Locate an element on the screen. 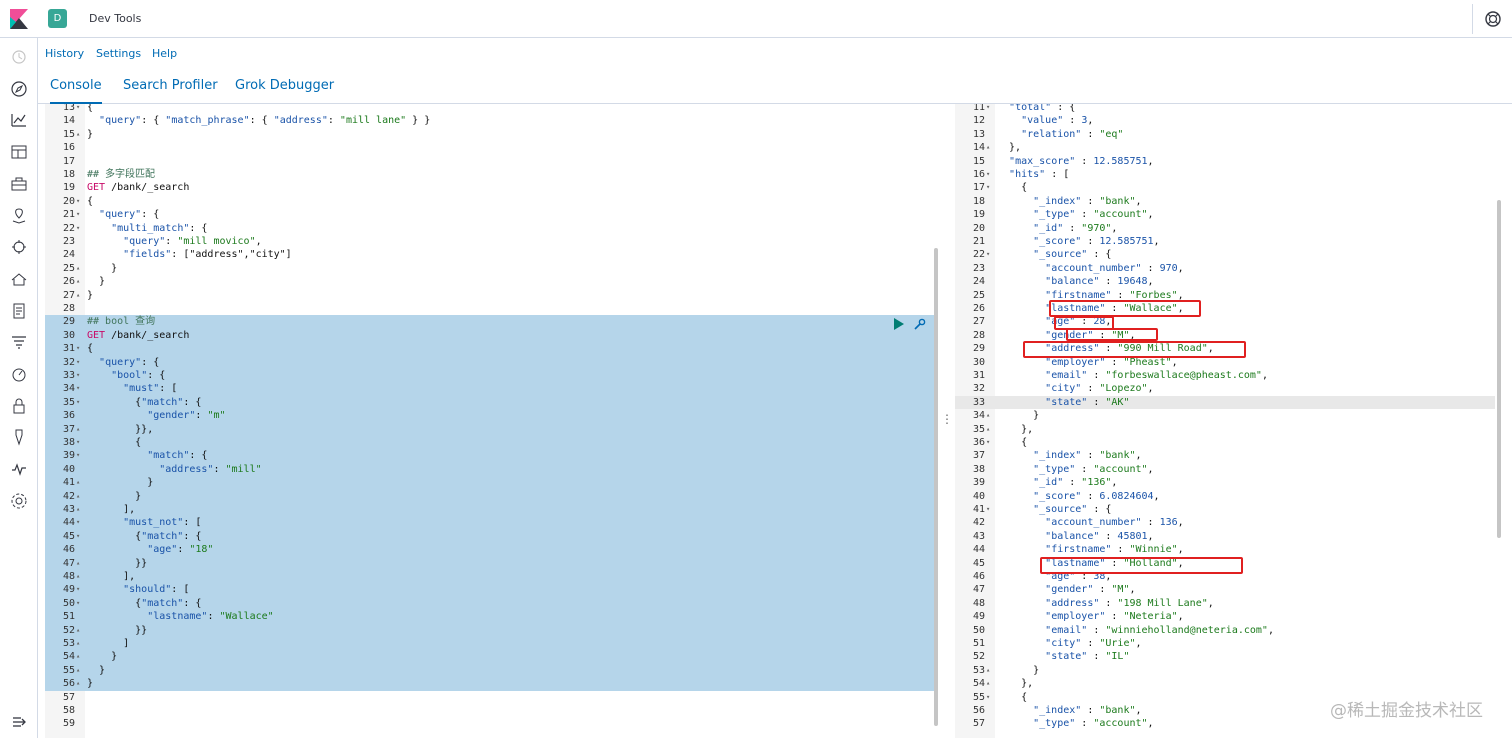  code-line: 19 "_type" : "account", is located at coordinates (1225, 214).